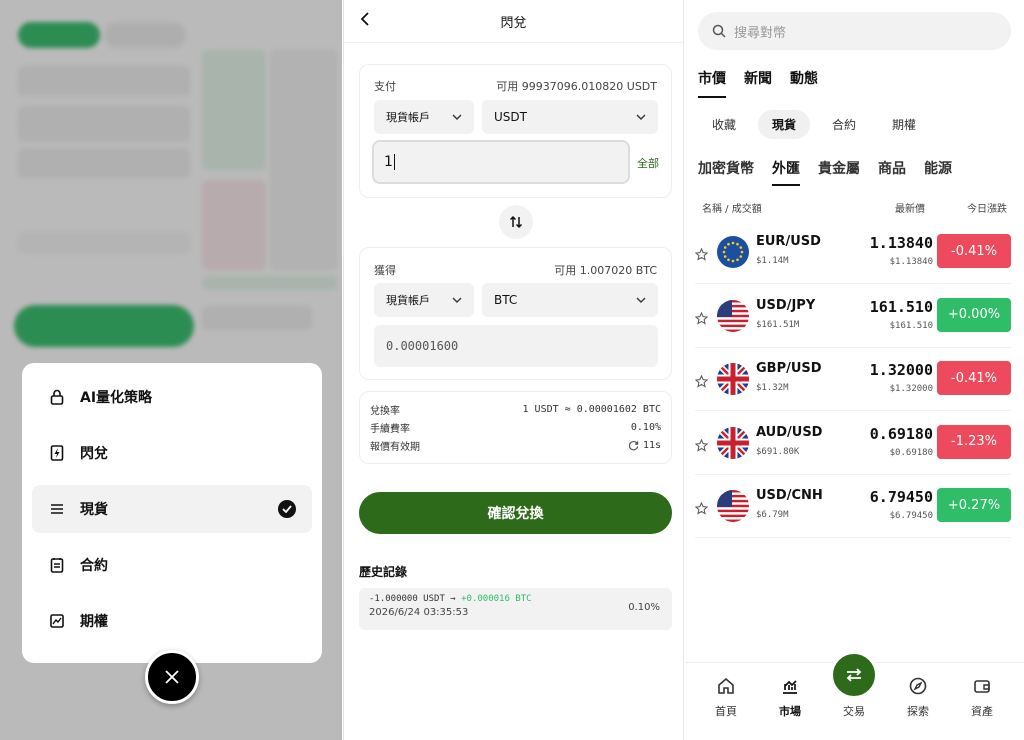 The height and width of the screenshot is (740, 1024). Describe the element at coordinates (982, 698) in the screenshot. I see `nav-assets: 資產` at that location.